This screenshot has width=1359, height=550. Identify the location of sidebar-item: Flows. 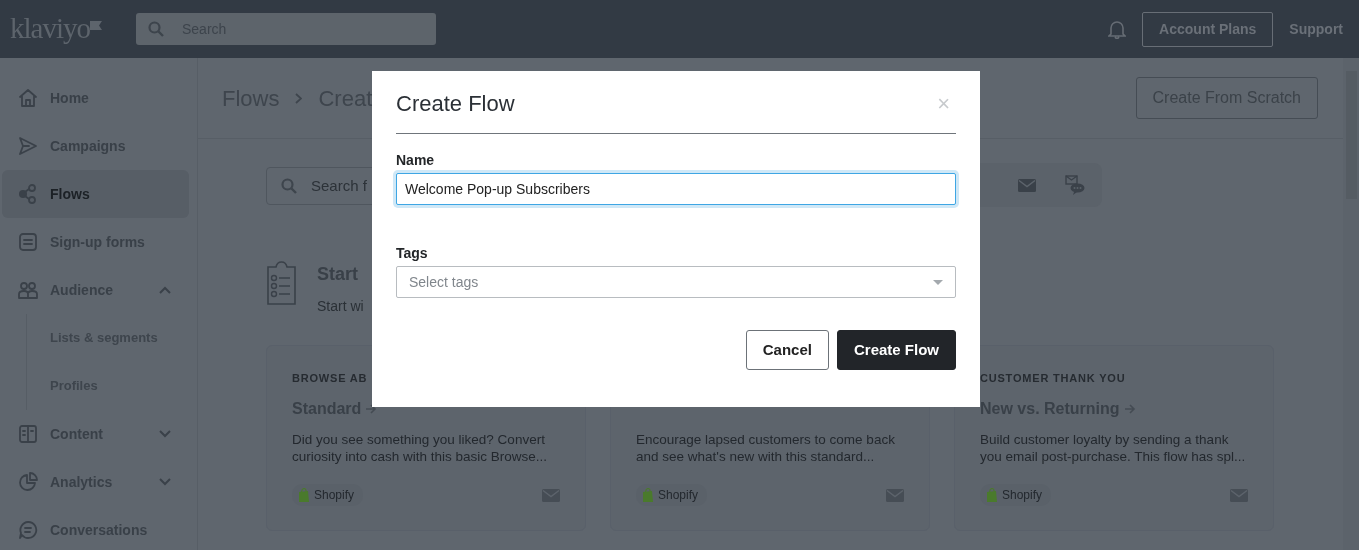
(95, 194).